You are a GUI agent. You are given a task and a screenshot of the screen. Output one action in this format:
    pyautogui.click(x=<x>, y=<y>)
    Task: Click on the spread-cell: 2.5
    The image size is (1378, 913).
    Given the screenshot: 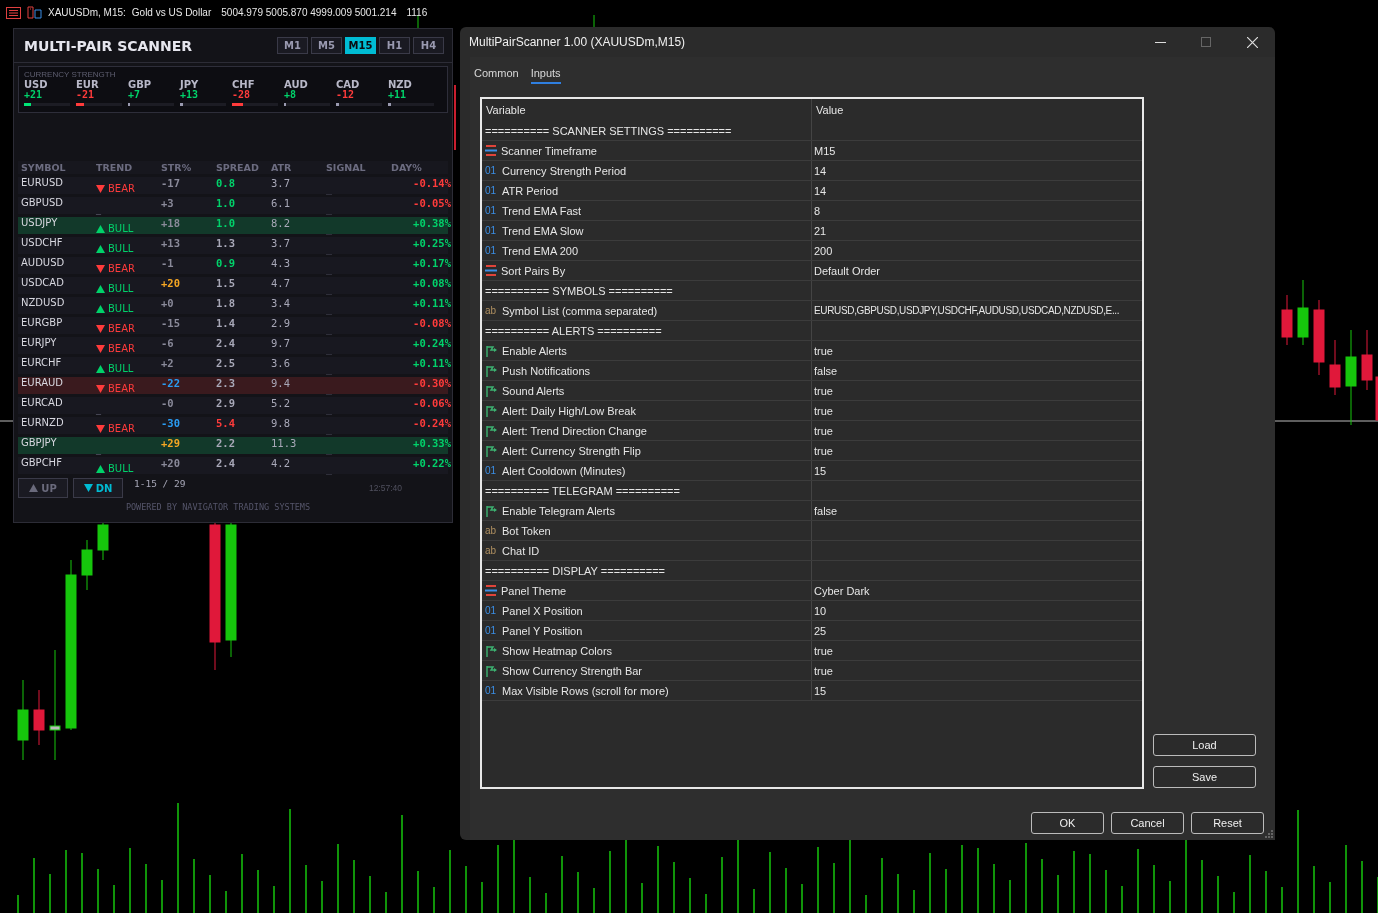 What is the action you would take?
    pyautogui.click(x=225, y=363)
    